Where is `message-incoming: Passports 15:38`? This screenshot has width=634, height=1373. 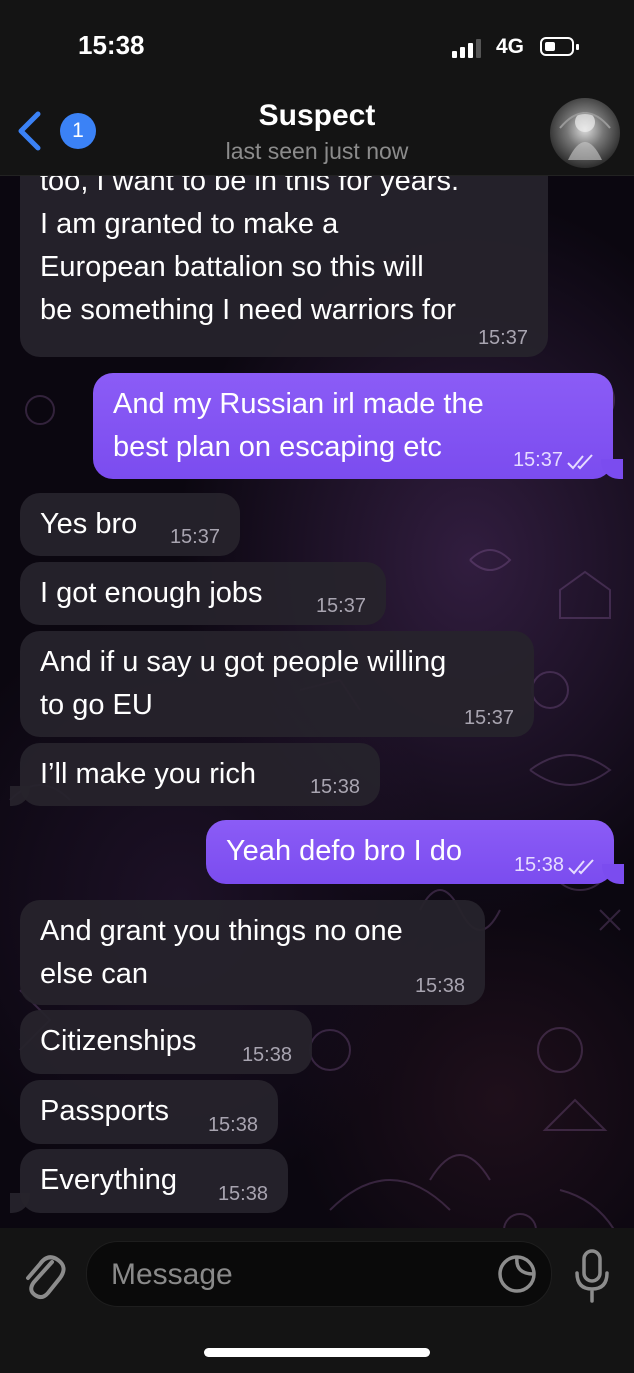
message-incoming: Passports 15:38 is located at coordinates (149, 1112).